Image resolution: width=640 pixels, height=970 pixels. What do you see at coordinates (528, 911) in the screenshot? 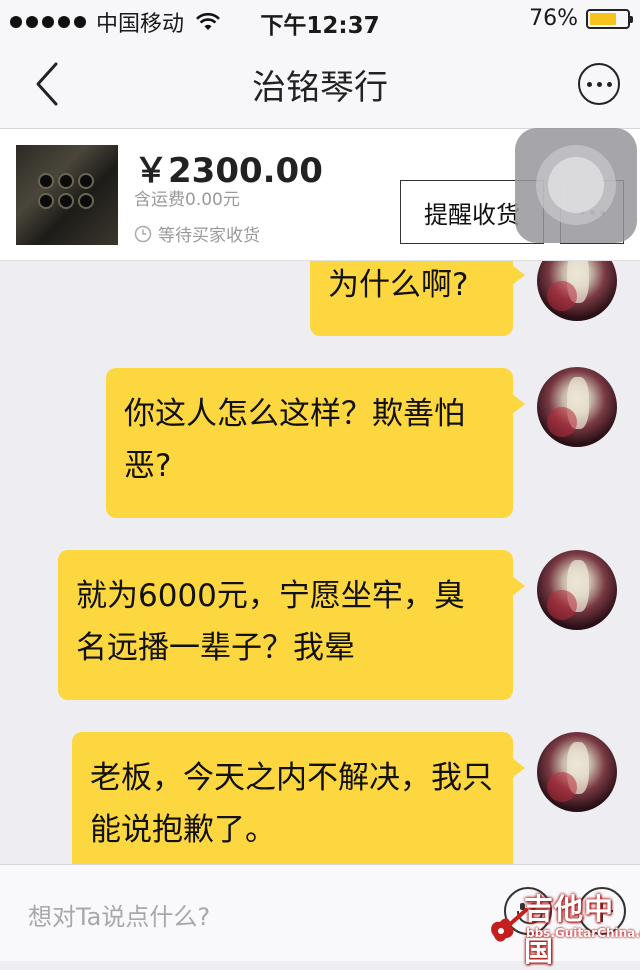
I see `emoji-icon` at bounding box center [528, 911].